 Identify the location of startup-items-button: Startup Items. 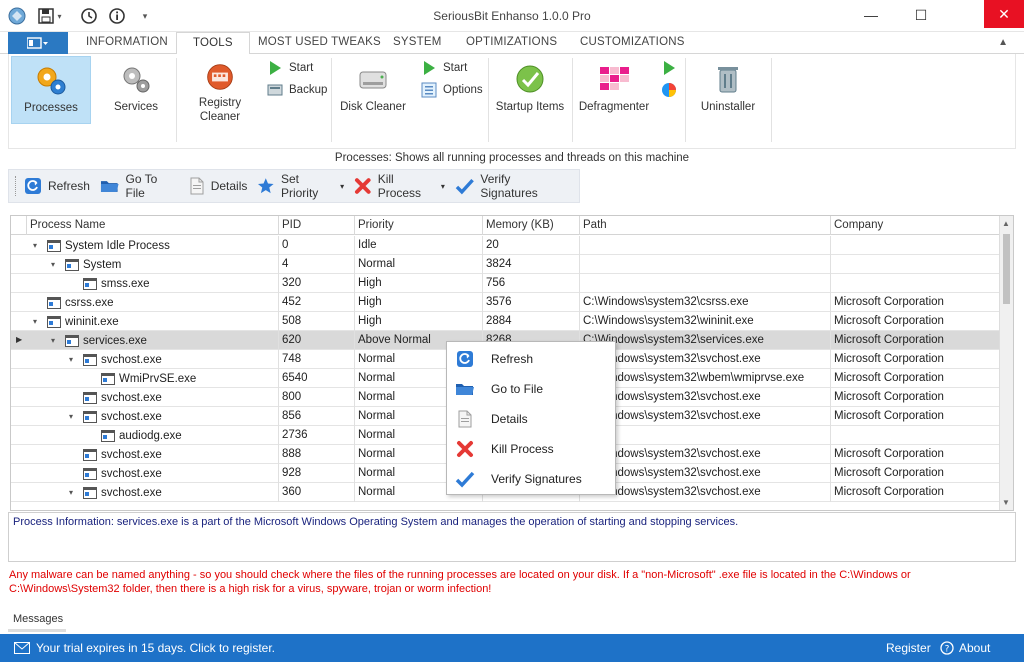
(530, 90).